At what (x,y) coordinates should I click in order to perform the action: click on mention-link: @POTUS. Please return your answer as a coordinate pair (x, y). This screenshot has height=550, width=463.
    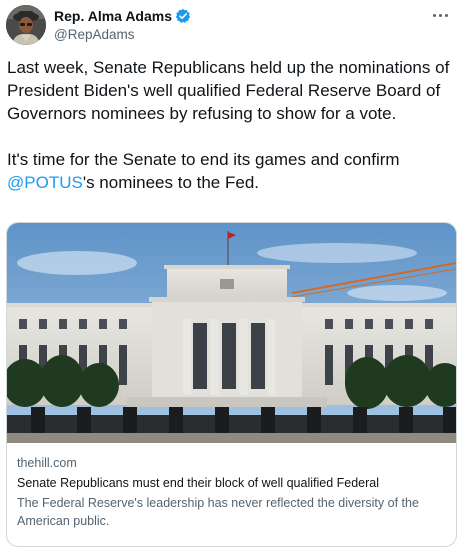
    Looking at the image, I should click on (45, 182).